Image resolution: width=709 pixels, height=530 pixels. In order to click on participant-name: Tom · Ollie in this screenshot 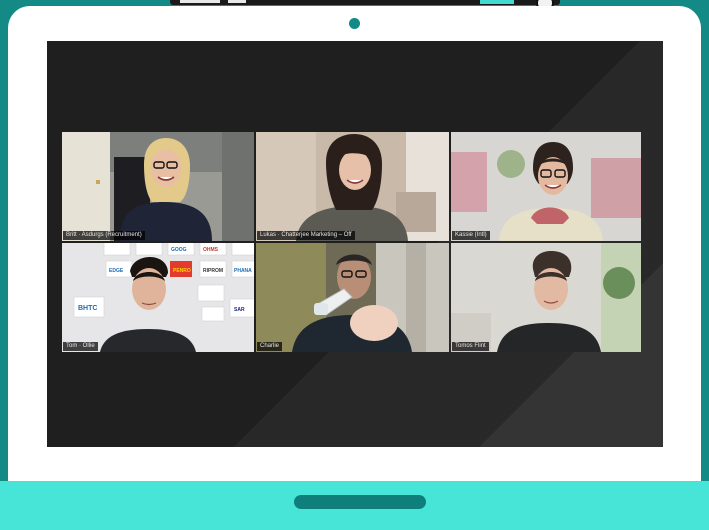, I will do `click(80, 346)`.